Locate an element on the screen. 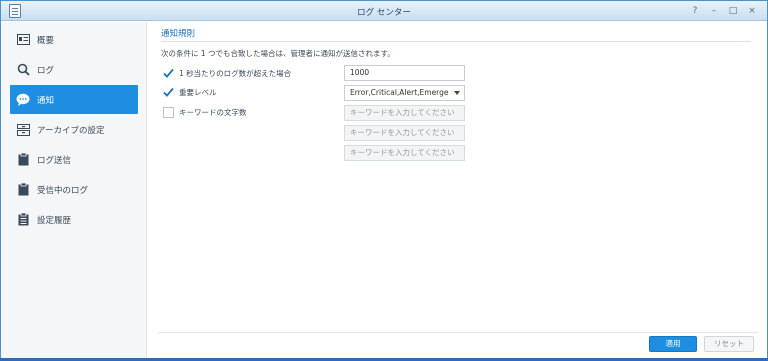  rule-keyword: キーワードの文字数 is located at coordinates (205, 112).